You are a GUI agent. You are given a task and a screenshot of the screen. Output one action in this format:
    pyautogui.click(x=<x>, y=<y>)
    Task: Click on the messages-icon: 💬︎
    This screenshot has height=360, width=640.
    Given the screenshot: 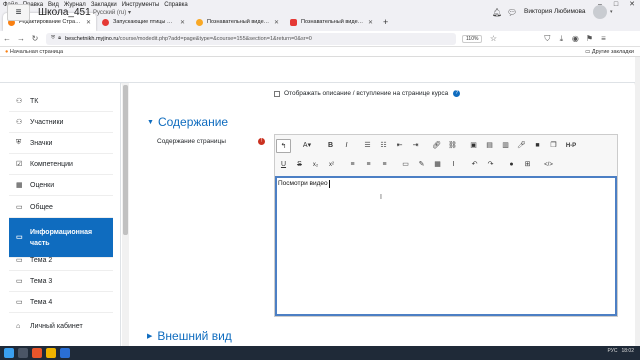 What is the action you would take?
    pyautogui.click(x=512, y=12)
    